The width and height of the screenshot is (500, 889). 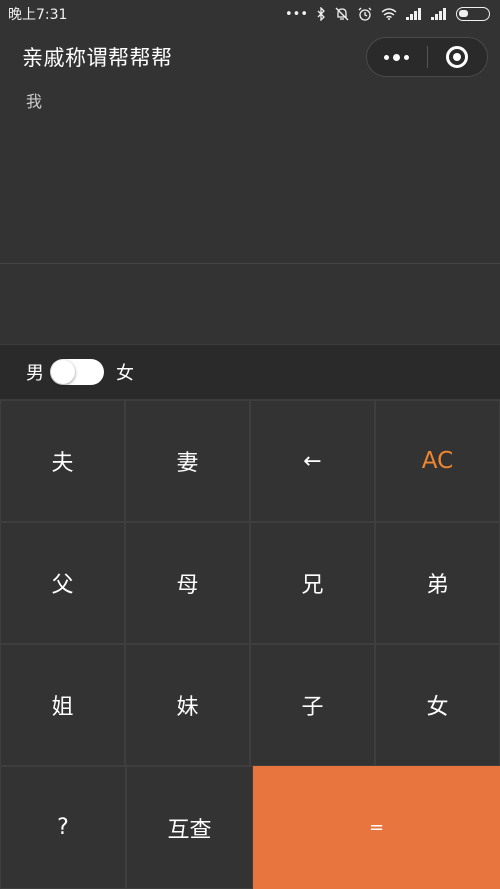 What do you see at coordinates (312, 461) in the screenshot?
I see `backspace-key: ←` at bounding box center [312, 461].